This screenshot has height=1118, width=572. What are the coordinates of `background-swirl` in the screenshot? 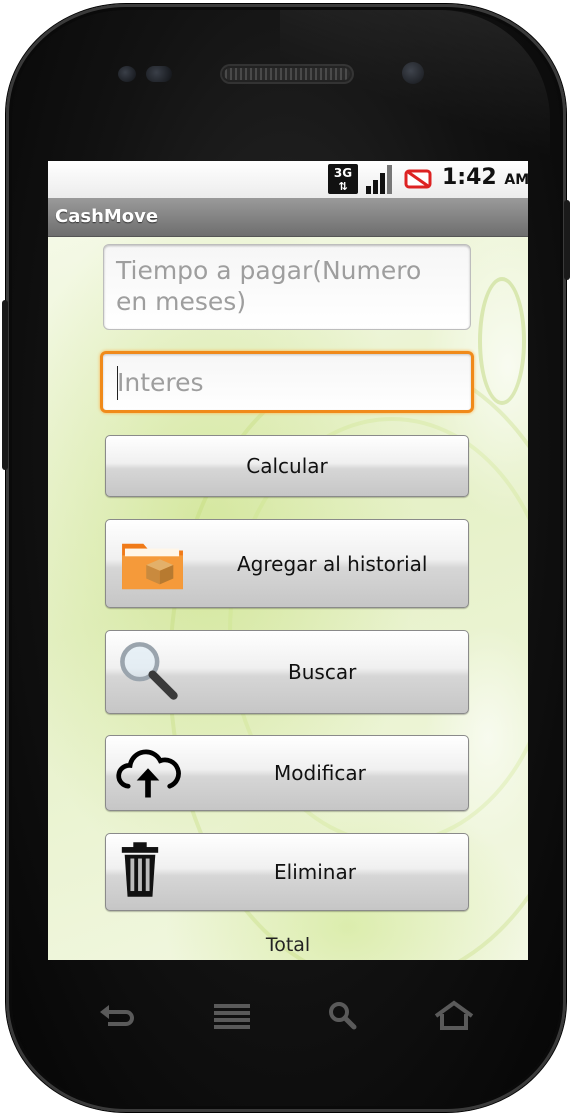 It's located at (502, 341).